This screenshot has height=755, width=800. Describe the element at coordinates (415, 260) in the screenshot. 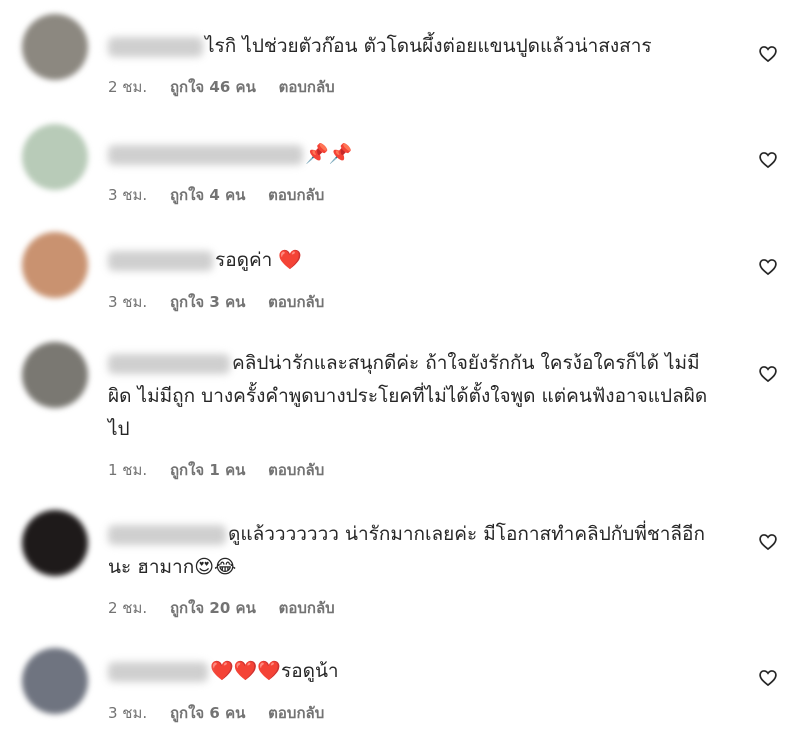

I see `comment-text-line: รอดูค่า ❤️` at that location.